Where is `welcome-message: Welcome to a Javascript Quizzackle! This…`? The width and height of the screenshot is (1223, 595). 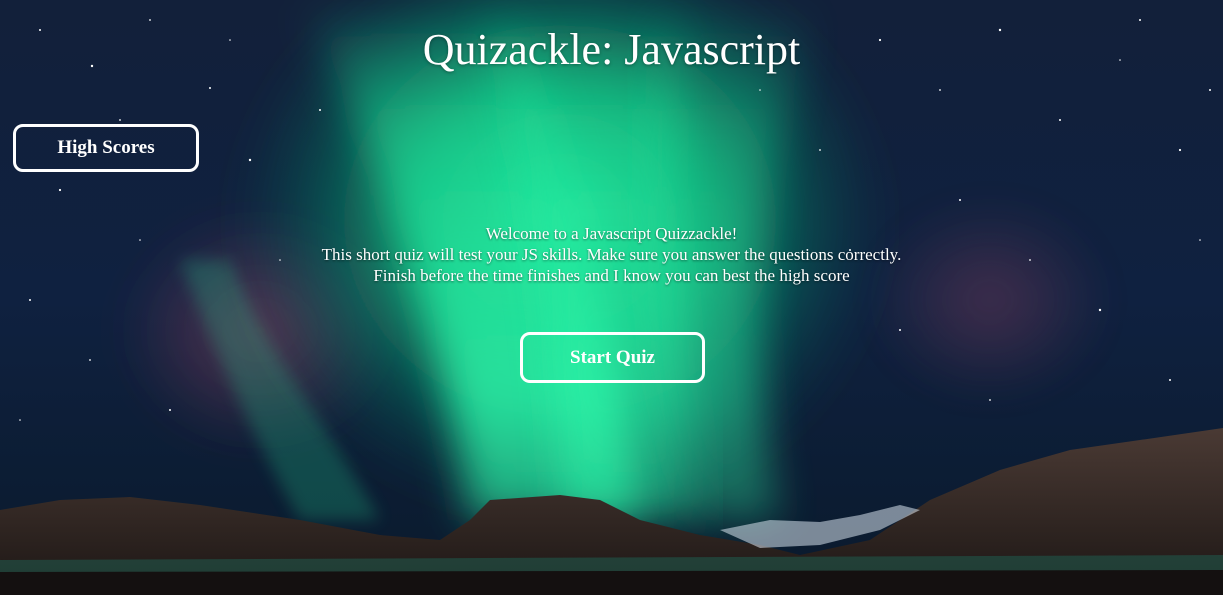 welcome-message: Welcome to a Javascript Quizzackle! This… is located at coordinates (611, 254).